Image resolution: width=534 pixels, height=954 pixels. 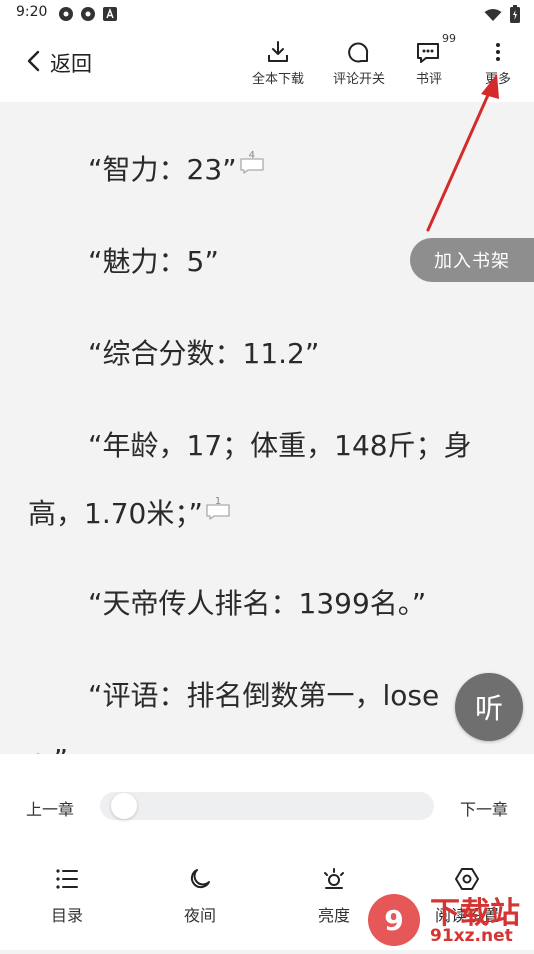 What do you see at coordinates (359, 50) in the screenshot?
I see `comment-toggle-icon` at bounding box center [359, 50].